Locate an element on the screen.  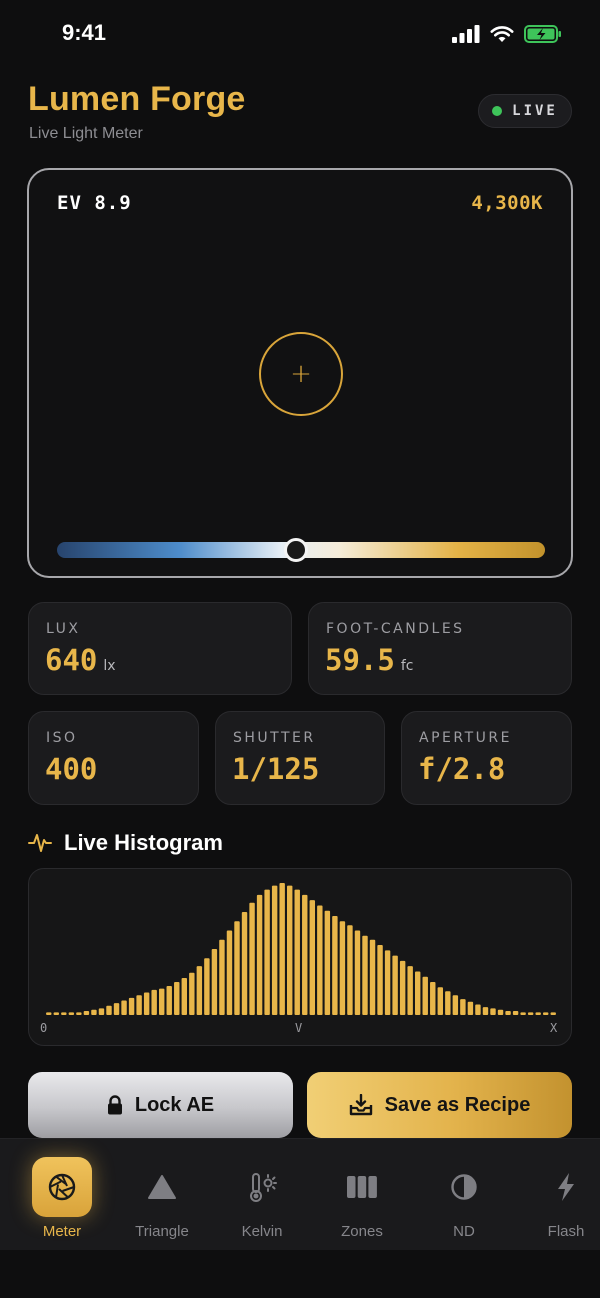
app-subtitle: Live Light Meter is located at coordinates (86, 133).